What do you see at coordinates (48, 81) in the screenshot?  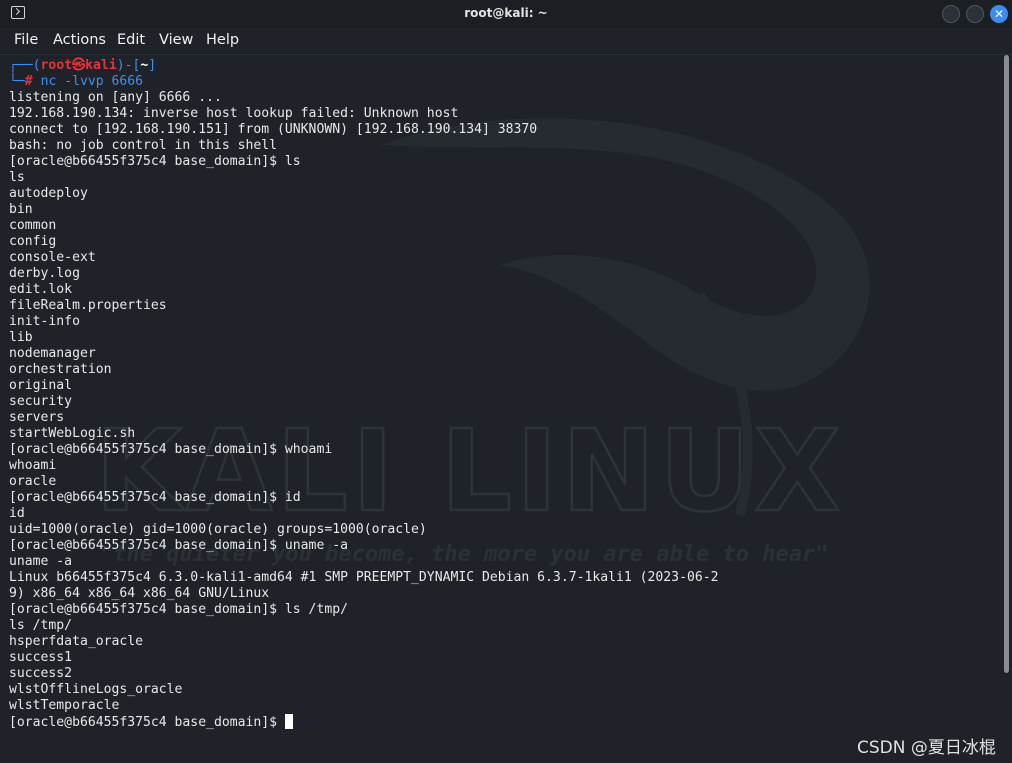 I see `command-name: nc` at bounding box center [48, 81].